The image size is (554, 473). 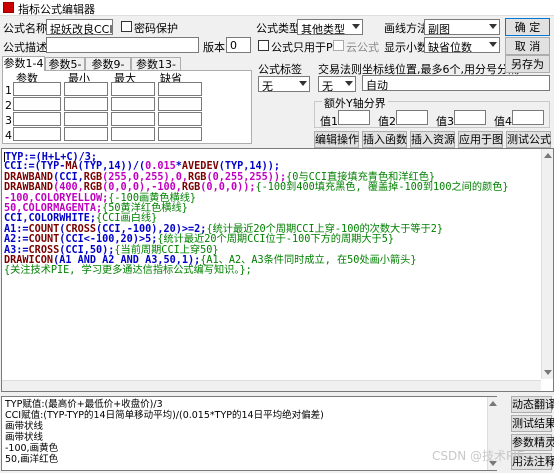 What do you see at coordinates (166, 250) in the screenshot?
I see `code-comment: {当前周期CCI上穿50}` at bounding box center [166, 250].